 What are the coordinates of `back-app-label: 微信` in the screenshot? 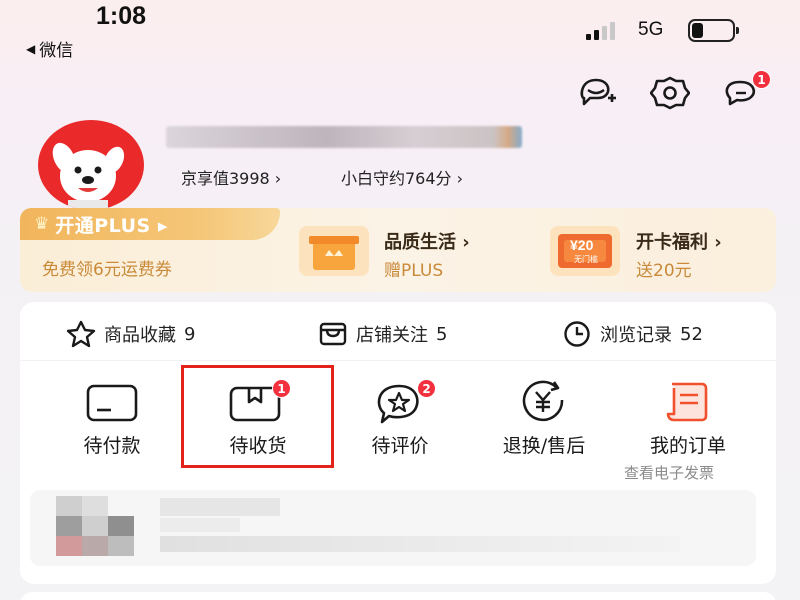 It's located at (56, 51).